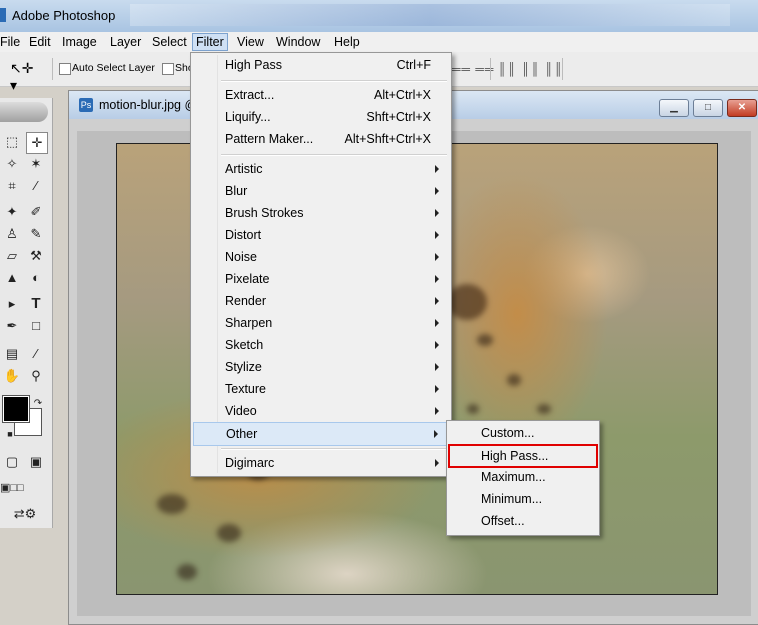 This screenshot has height=625, width=758. I want to click on menu-item-distort: Distort, so click(321, 235).